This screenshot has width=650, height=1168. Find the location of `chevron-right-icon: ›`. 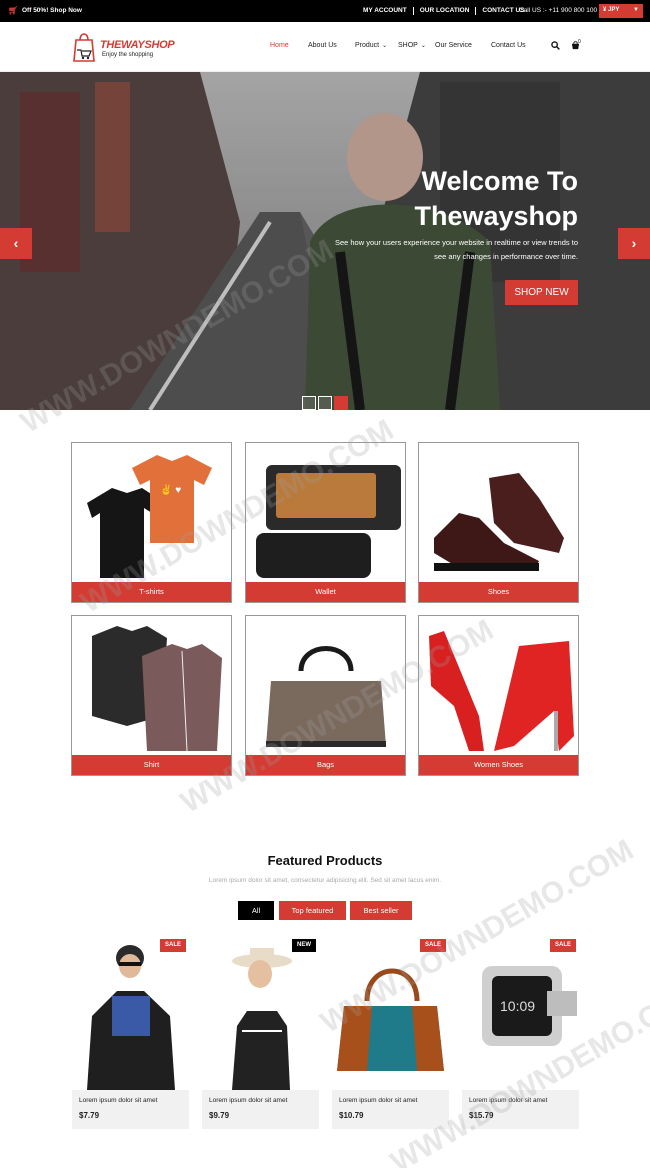

chevron-right-icon: › is located at coordinates (634, 243).